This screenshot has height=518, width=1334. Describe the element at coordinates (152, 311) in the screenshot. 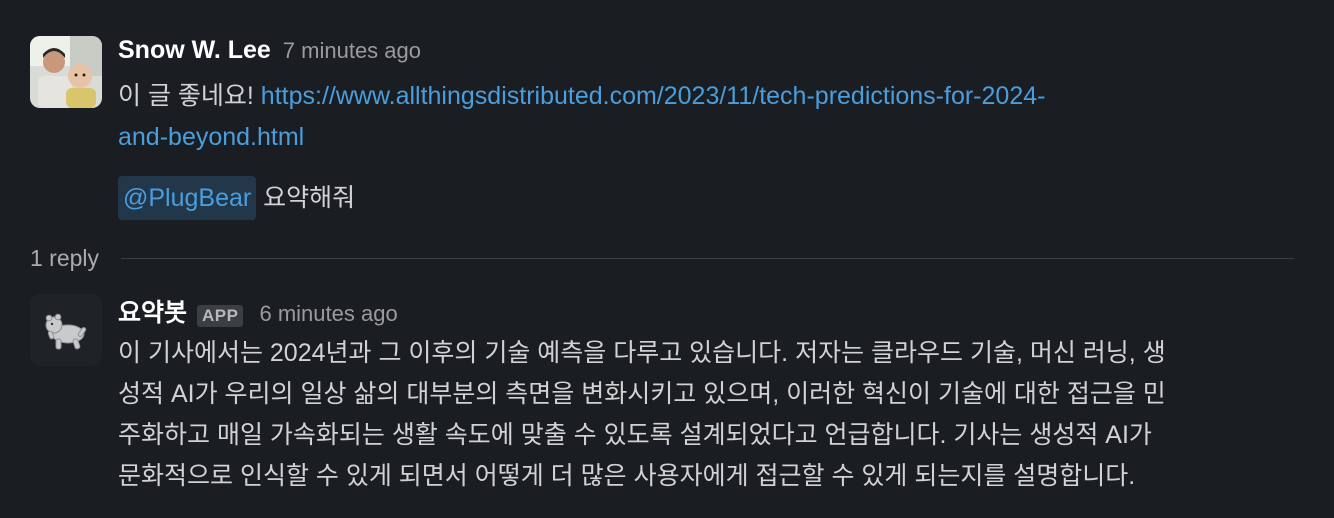

I see `bot-name: 요약봇` at that location.